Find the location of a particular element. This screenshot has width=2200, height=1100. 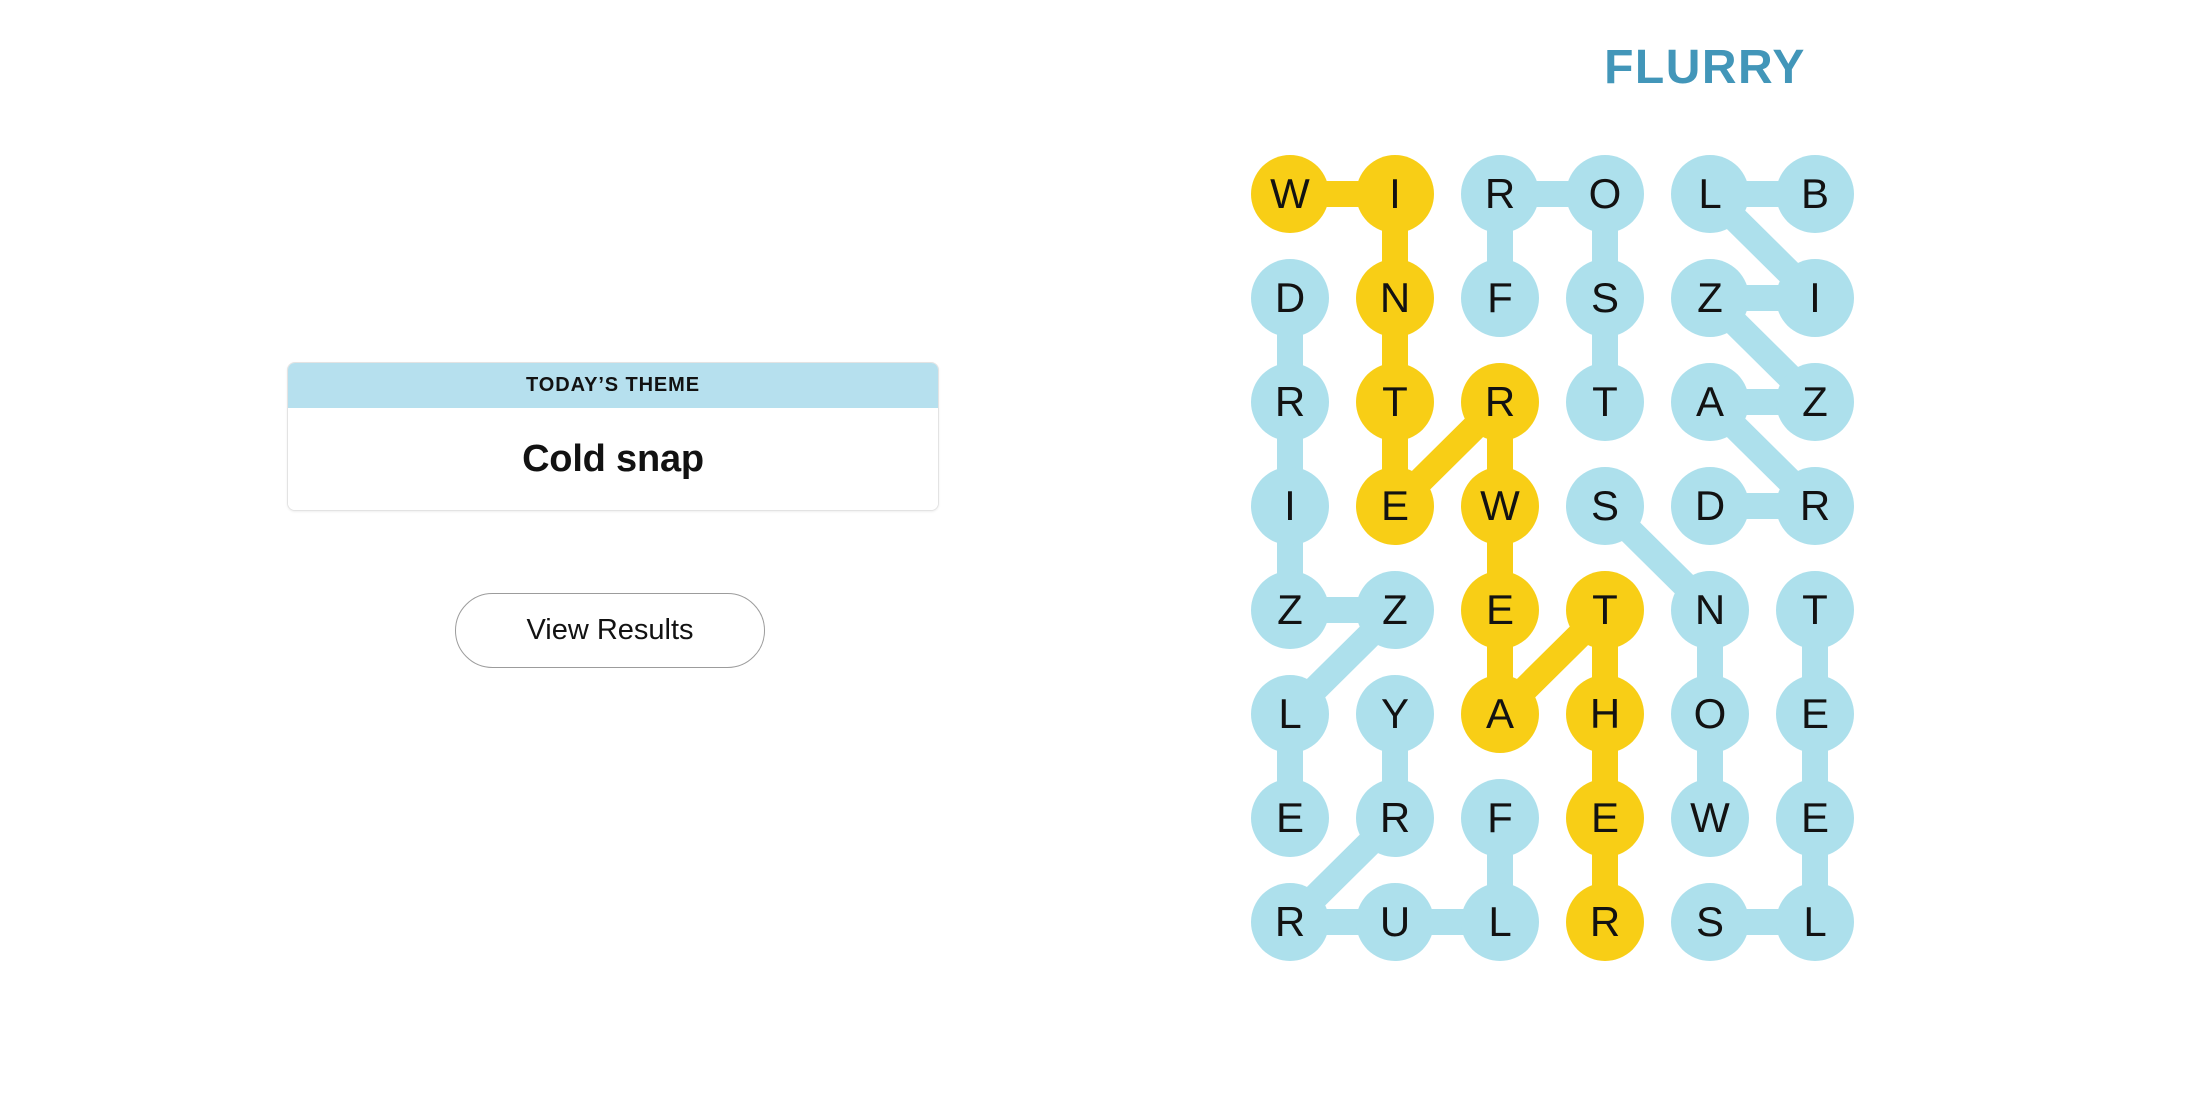

grid-cell-r5c1: Z is located at coordinates (1290, 610).